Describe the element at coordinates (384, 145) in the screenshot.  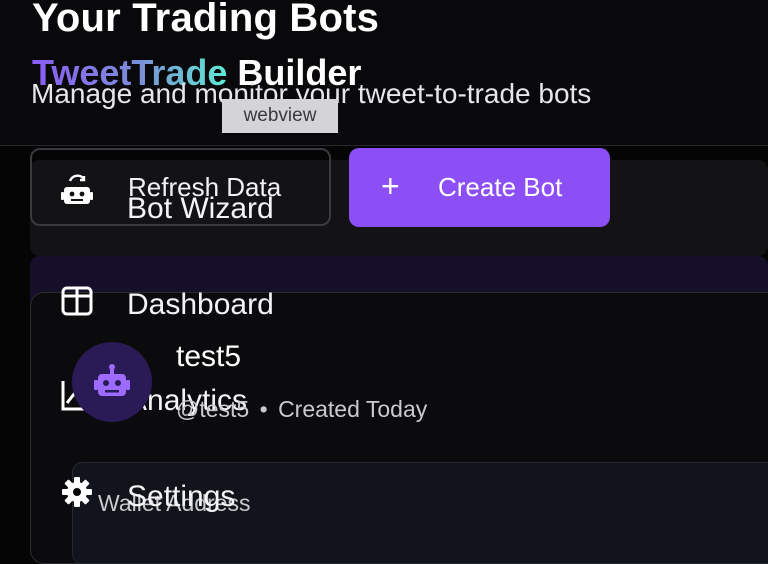
I see `header-divider` at that location.